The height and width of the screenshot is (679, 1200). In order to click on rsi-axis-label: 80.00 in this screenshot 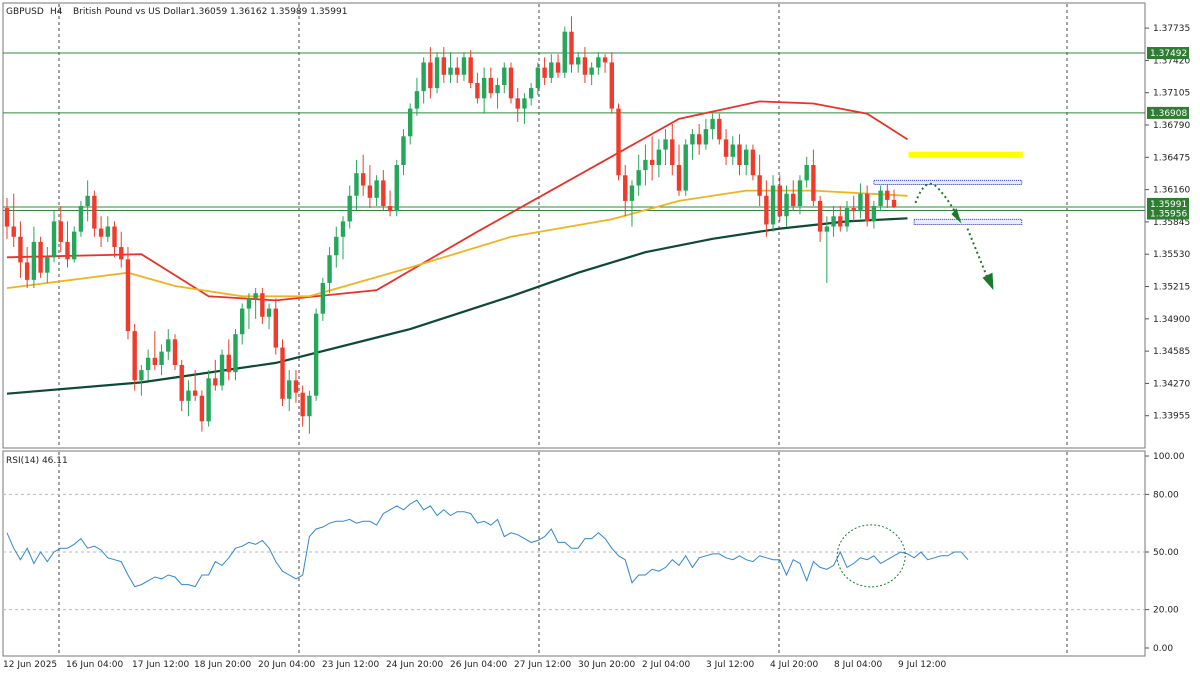, I will do `click(1166, 495)`.